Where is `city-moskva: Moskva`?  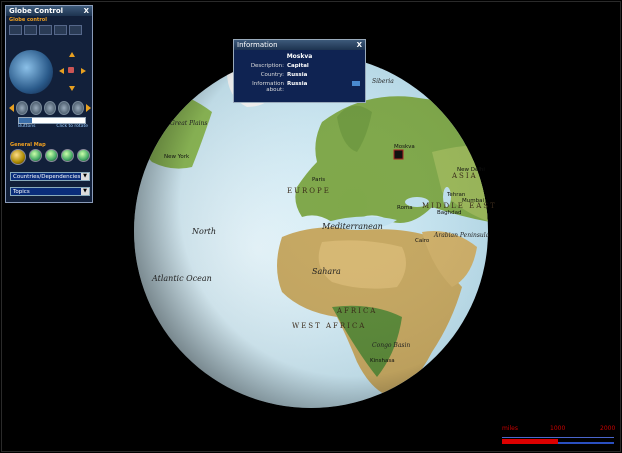
city-moskva: Moskva is located at coordinates (404, 147).